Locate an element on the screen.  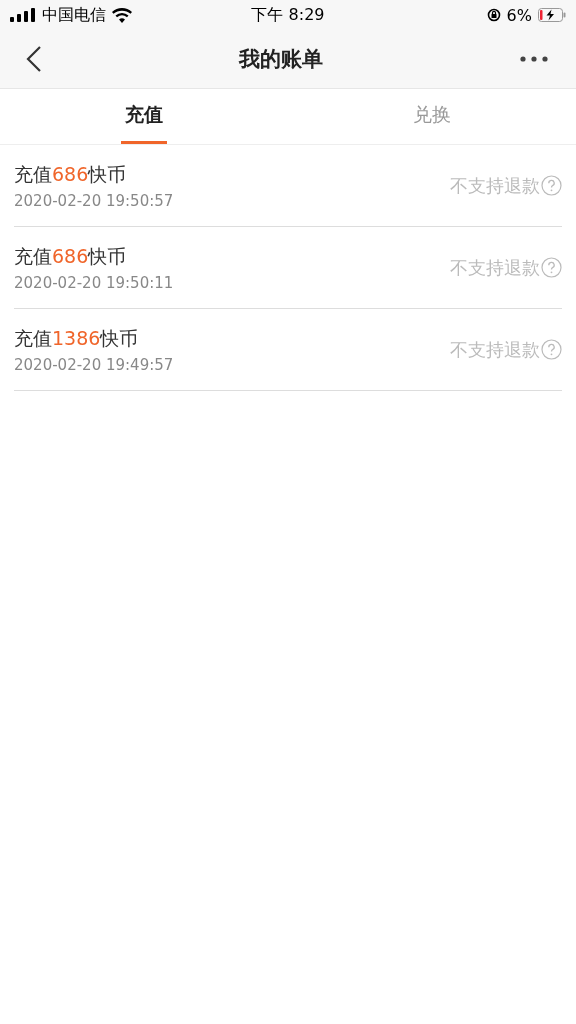
carrier-name: 中国电信 is located at coordinates (74, 15).